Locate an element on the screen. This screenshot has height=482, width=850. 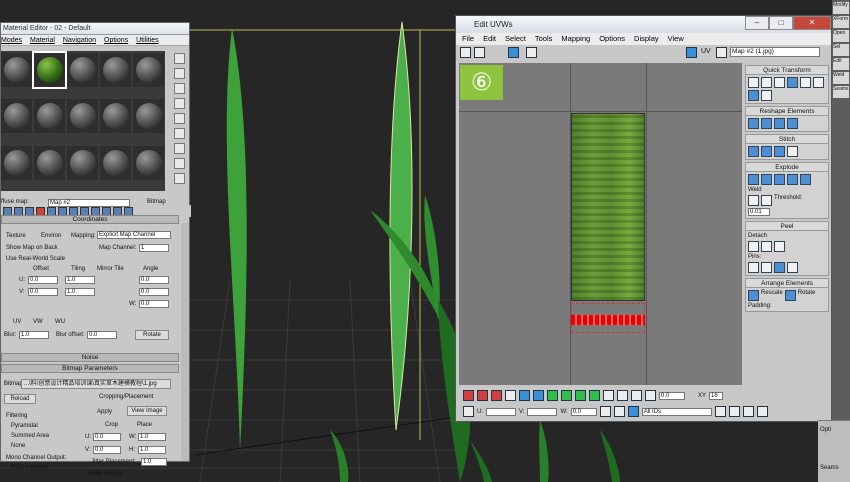
select-overlapped-icon is located at coordinates (650, 395).